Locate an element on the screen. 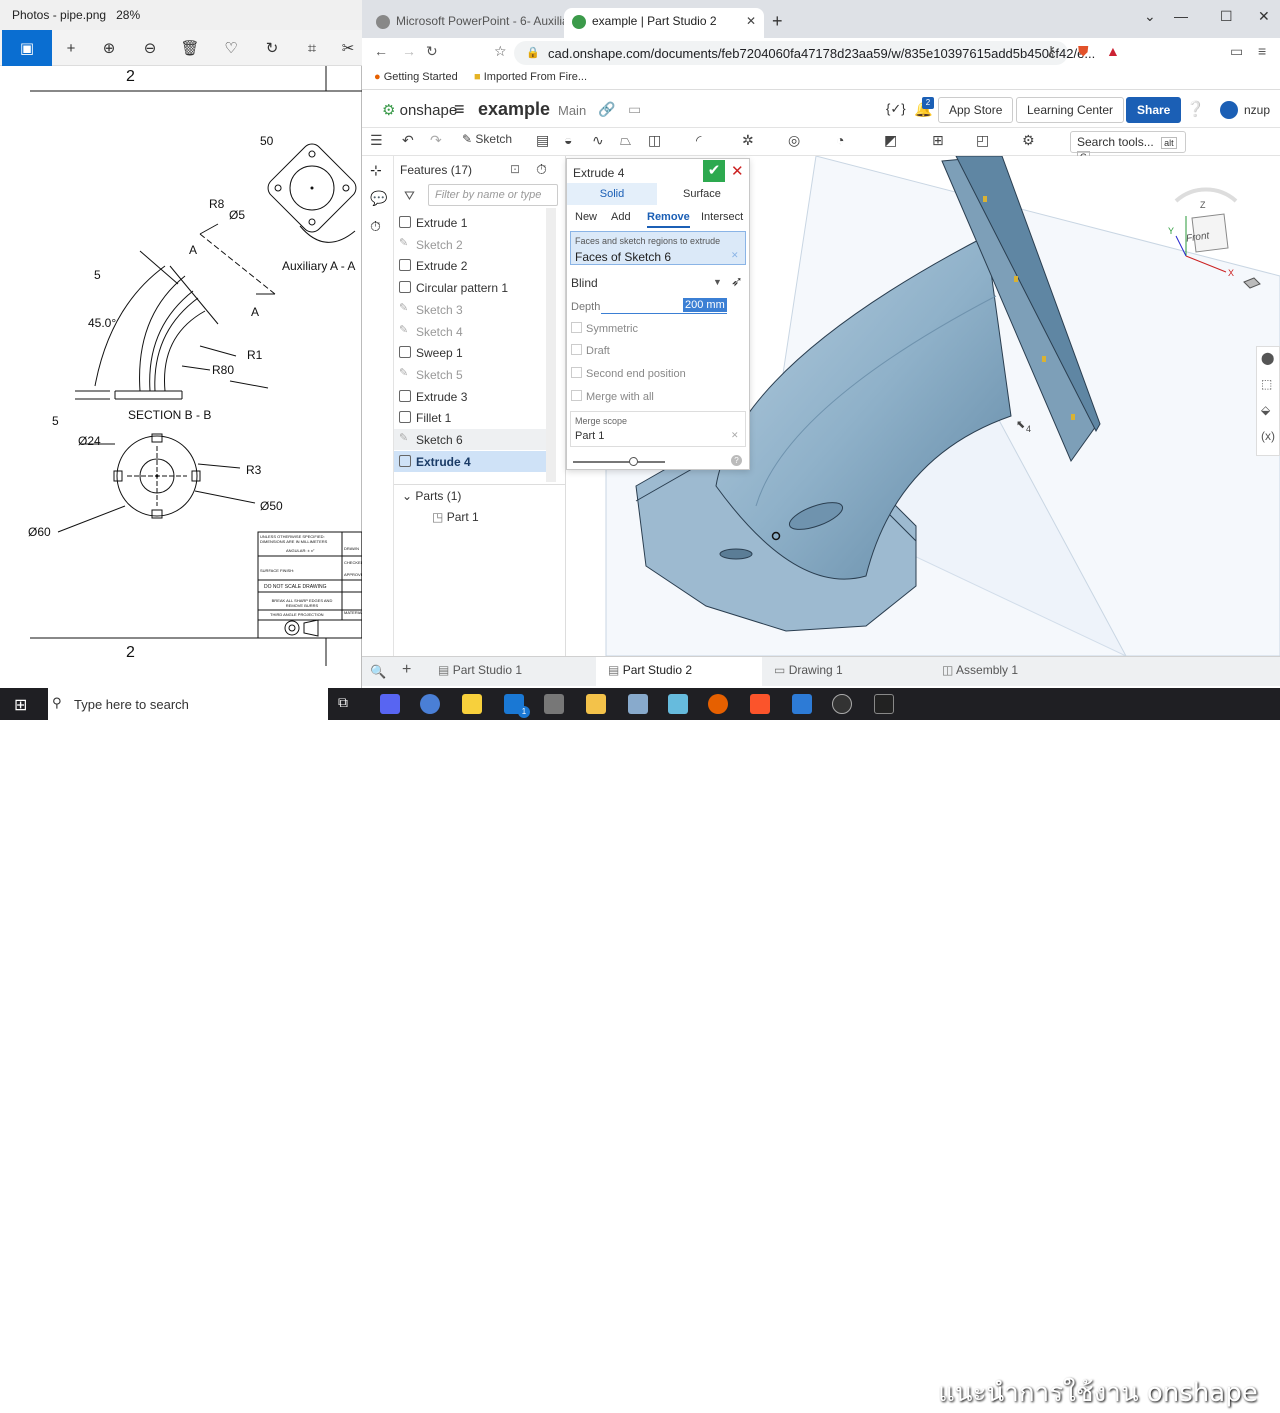  thicken-icon: ◫ is located at coordinates (654, 140).